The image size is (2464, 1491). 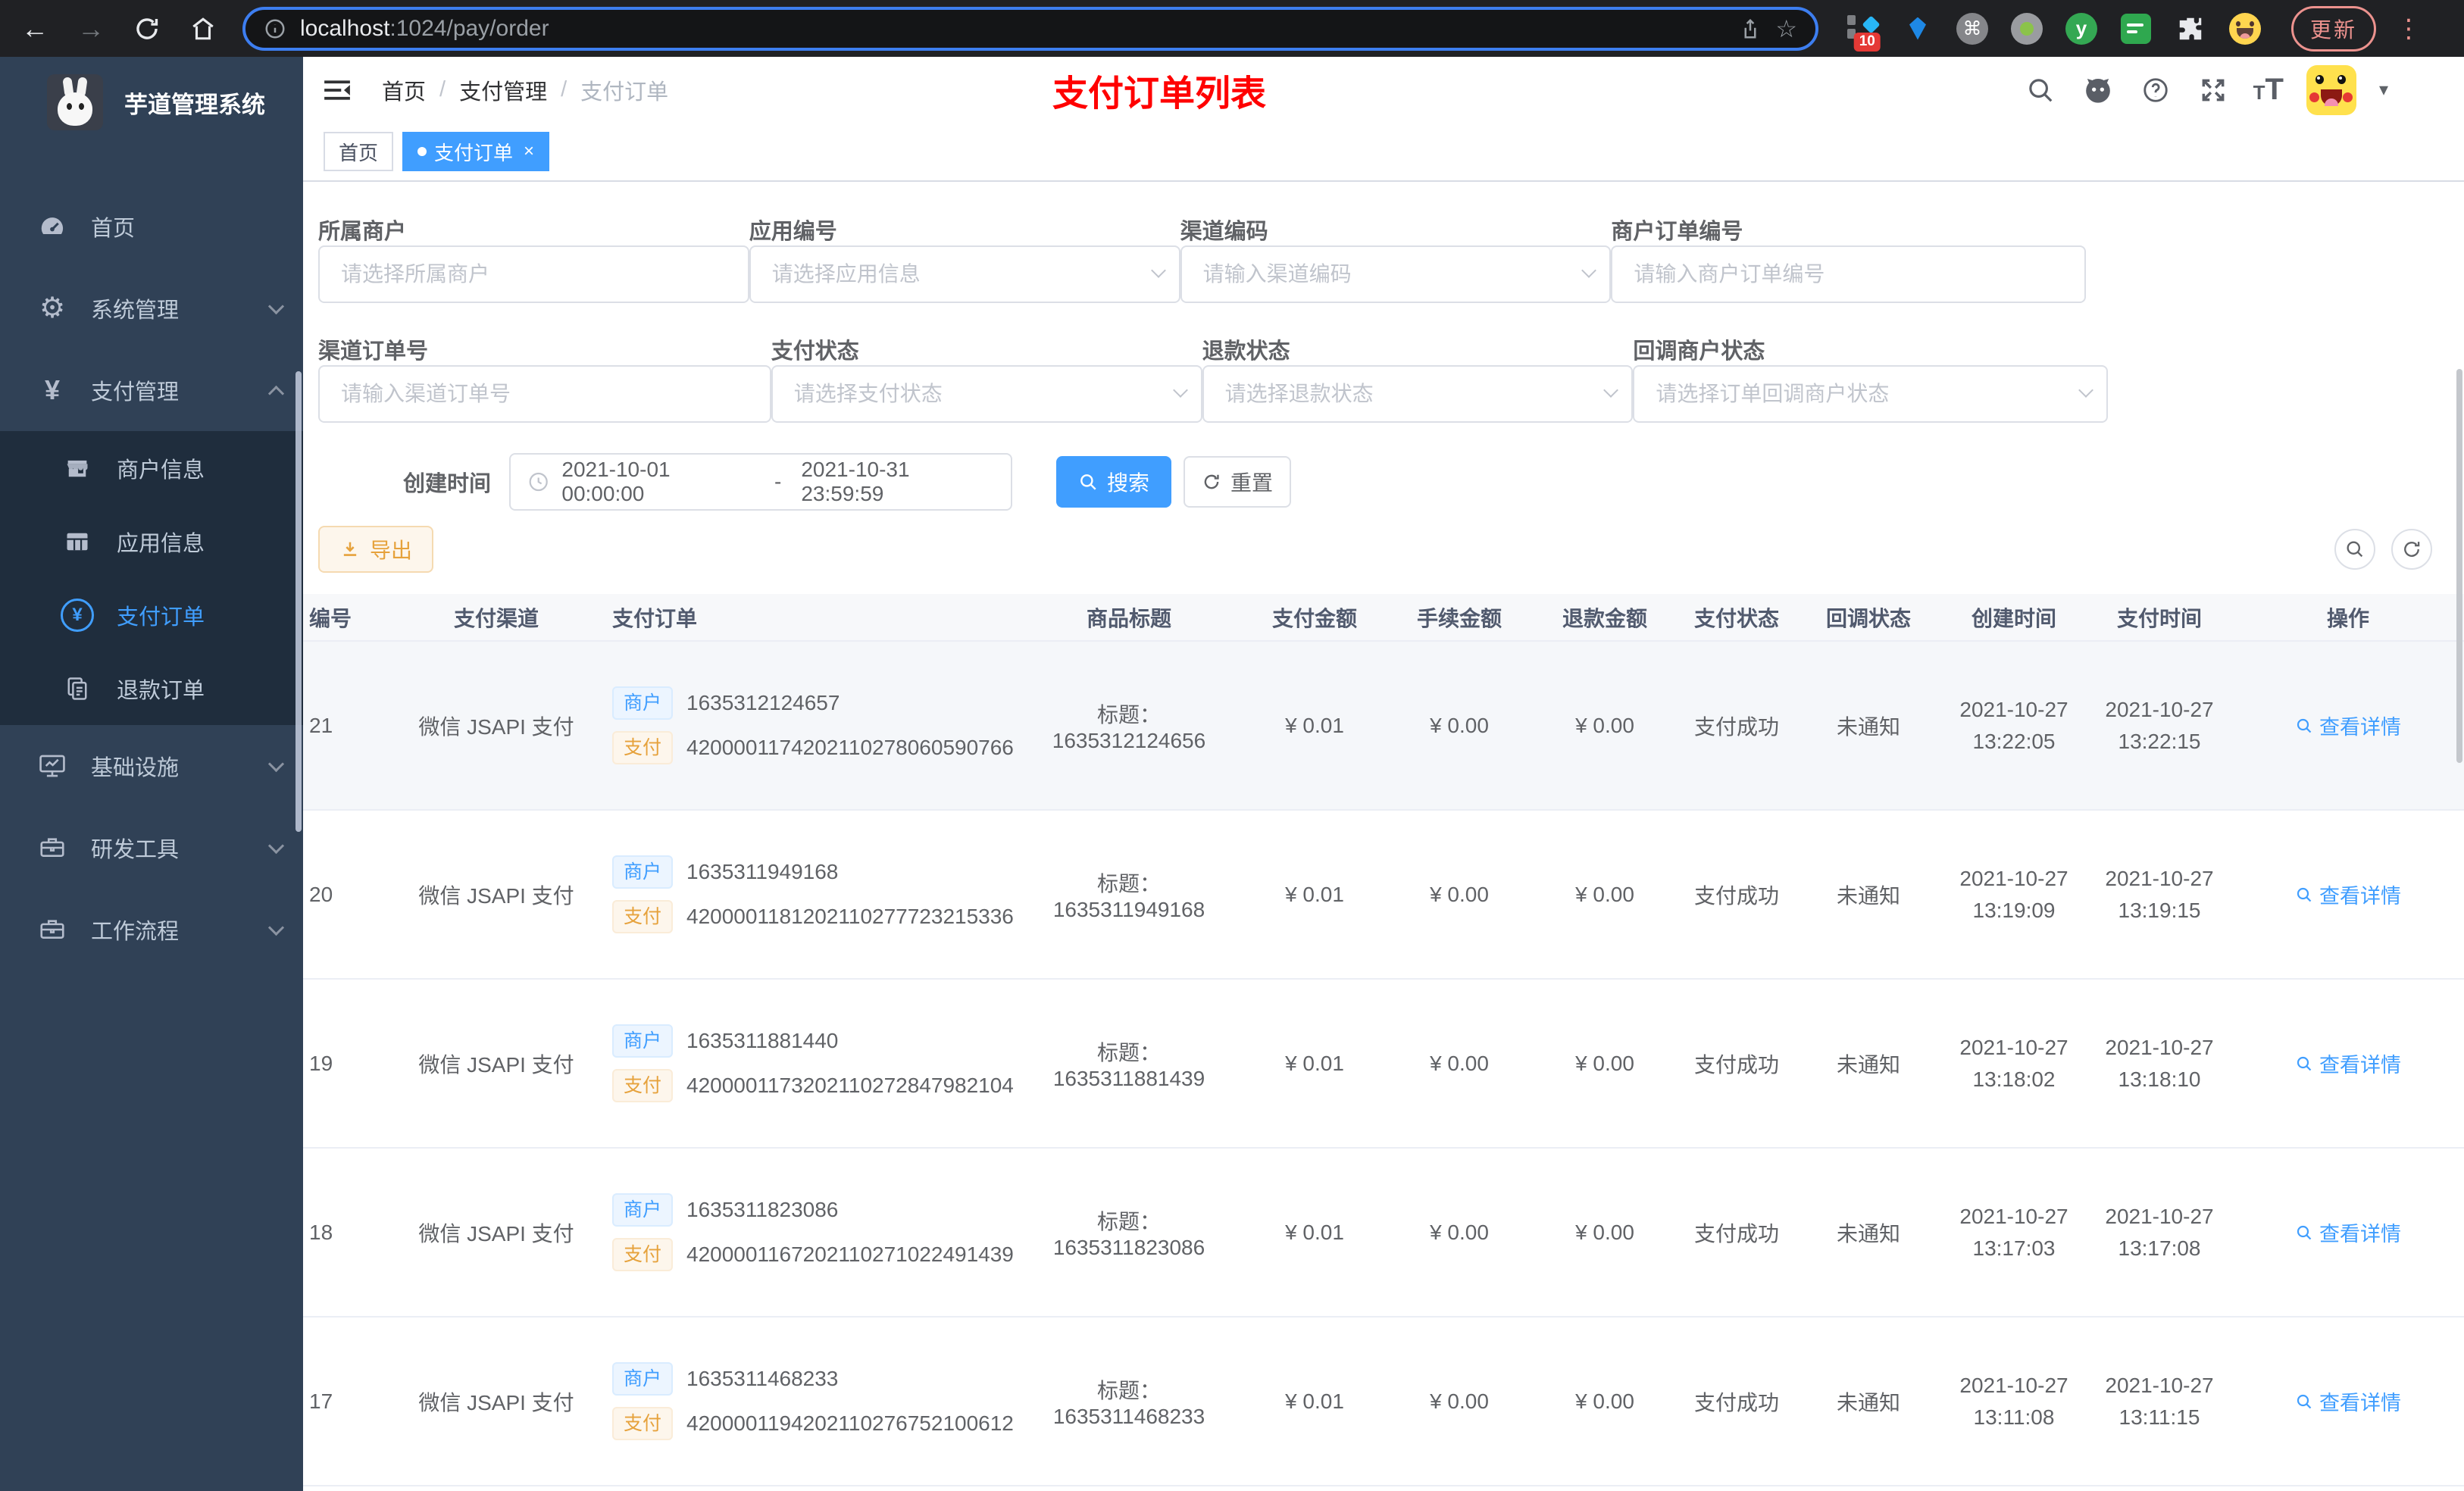 What do you see at coordinates (2014, 618) in the screenshot?
I see `col-create-time: 创建时间` at bounding box center [2014, 618].